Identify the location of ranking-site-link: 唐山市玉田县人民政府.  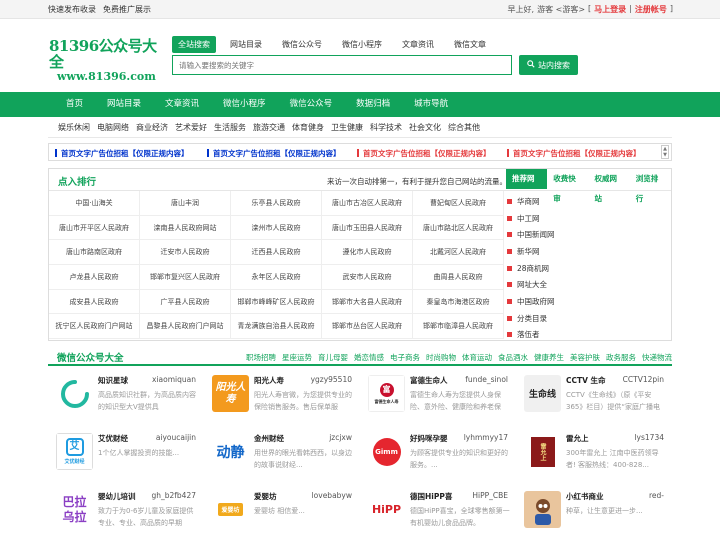
(367, 227).